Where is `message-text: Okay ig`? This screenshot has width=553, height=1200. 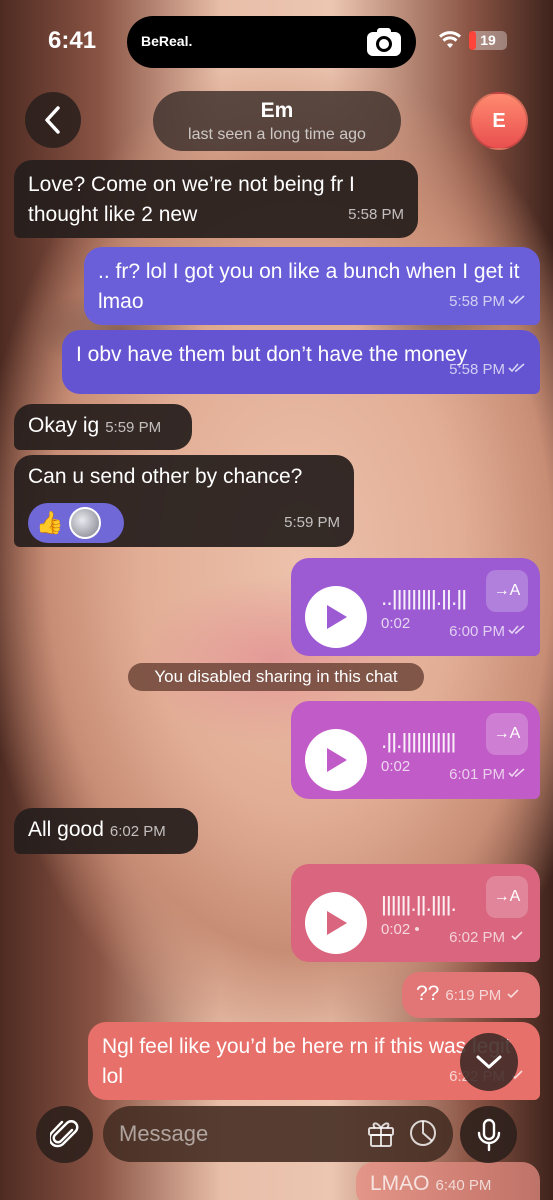 message-text: Okay ig is located at coordinates (64, 425).